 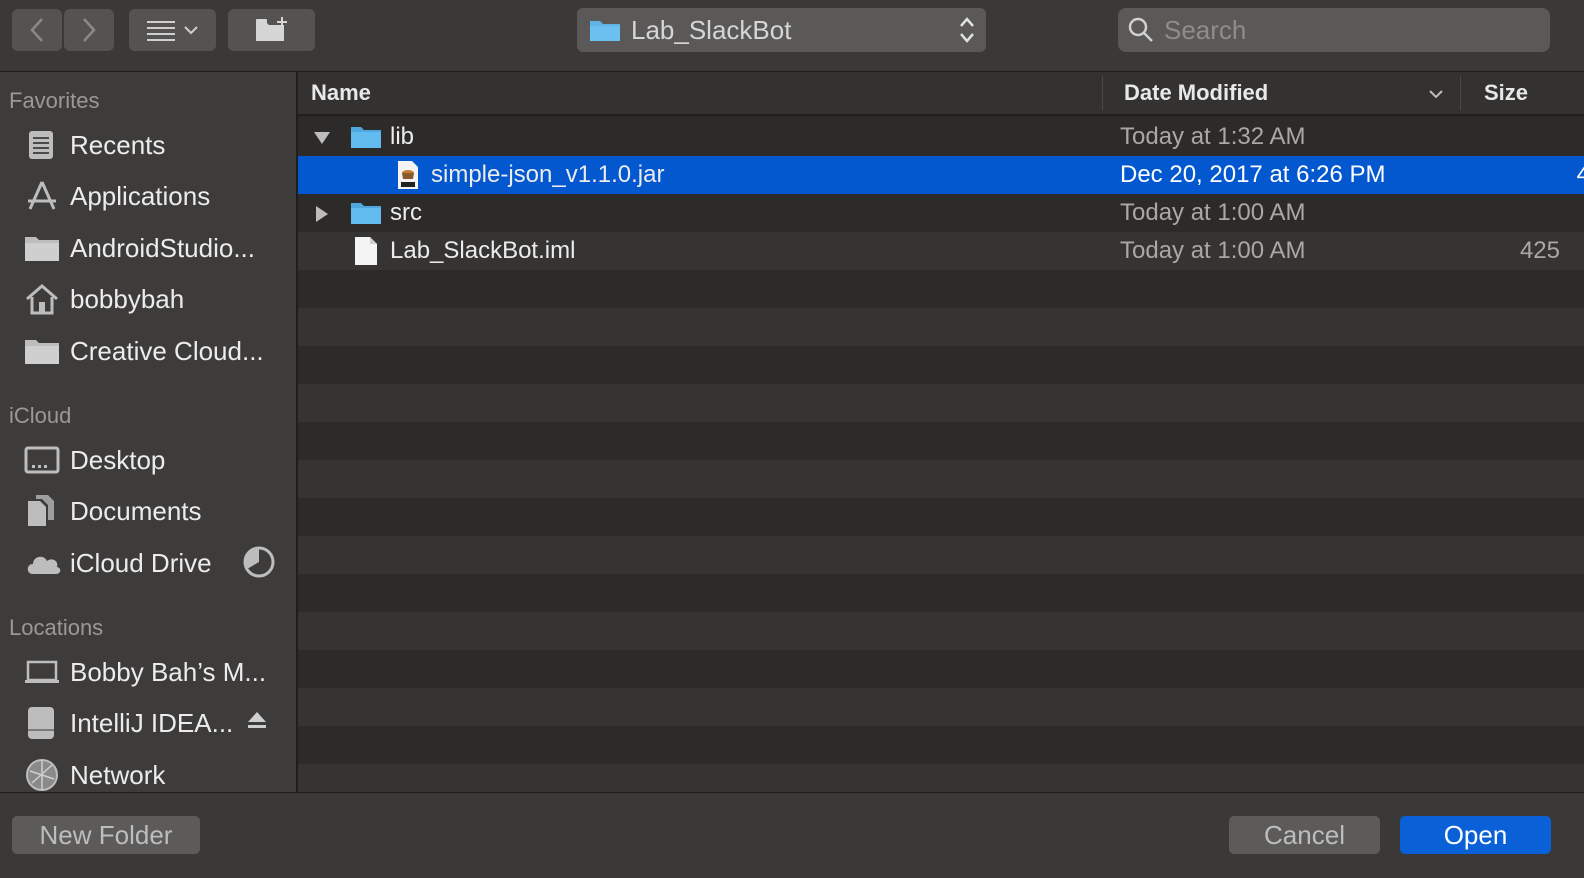 I want to click on updown-chevron-icon, so click(x=967, y=30).